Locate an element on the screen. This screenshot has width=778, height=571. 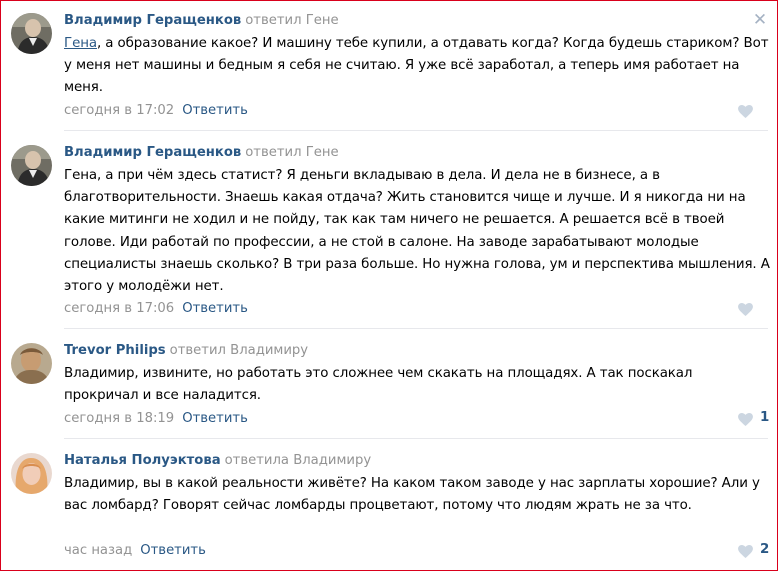
author-name: Trevor Philips is located at coordinates (115, 350).